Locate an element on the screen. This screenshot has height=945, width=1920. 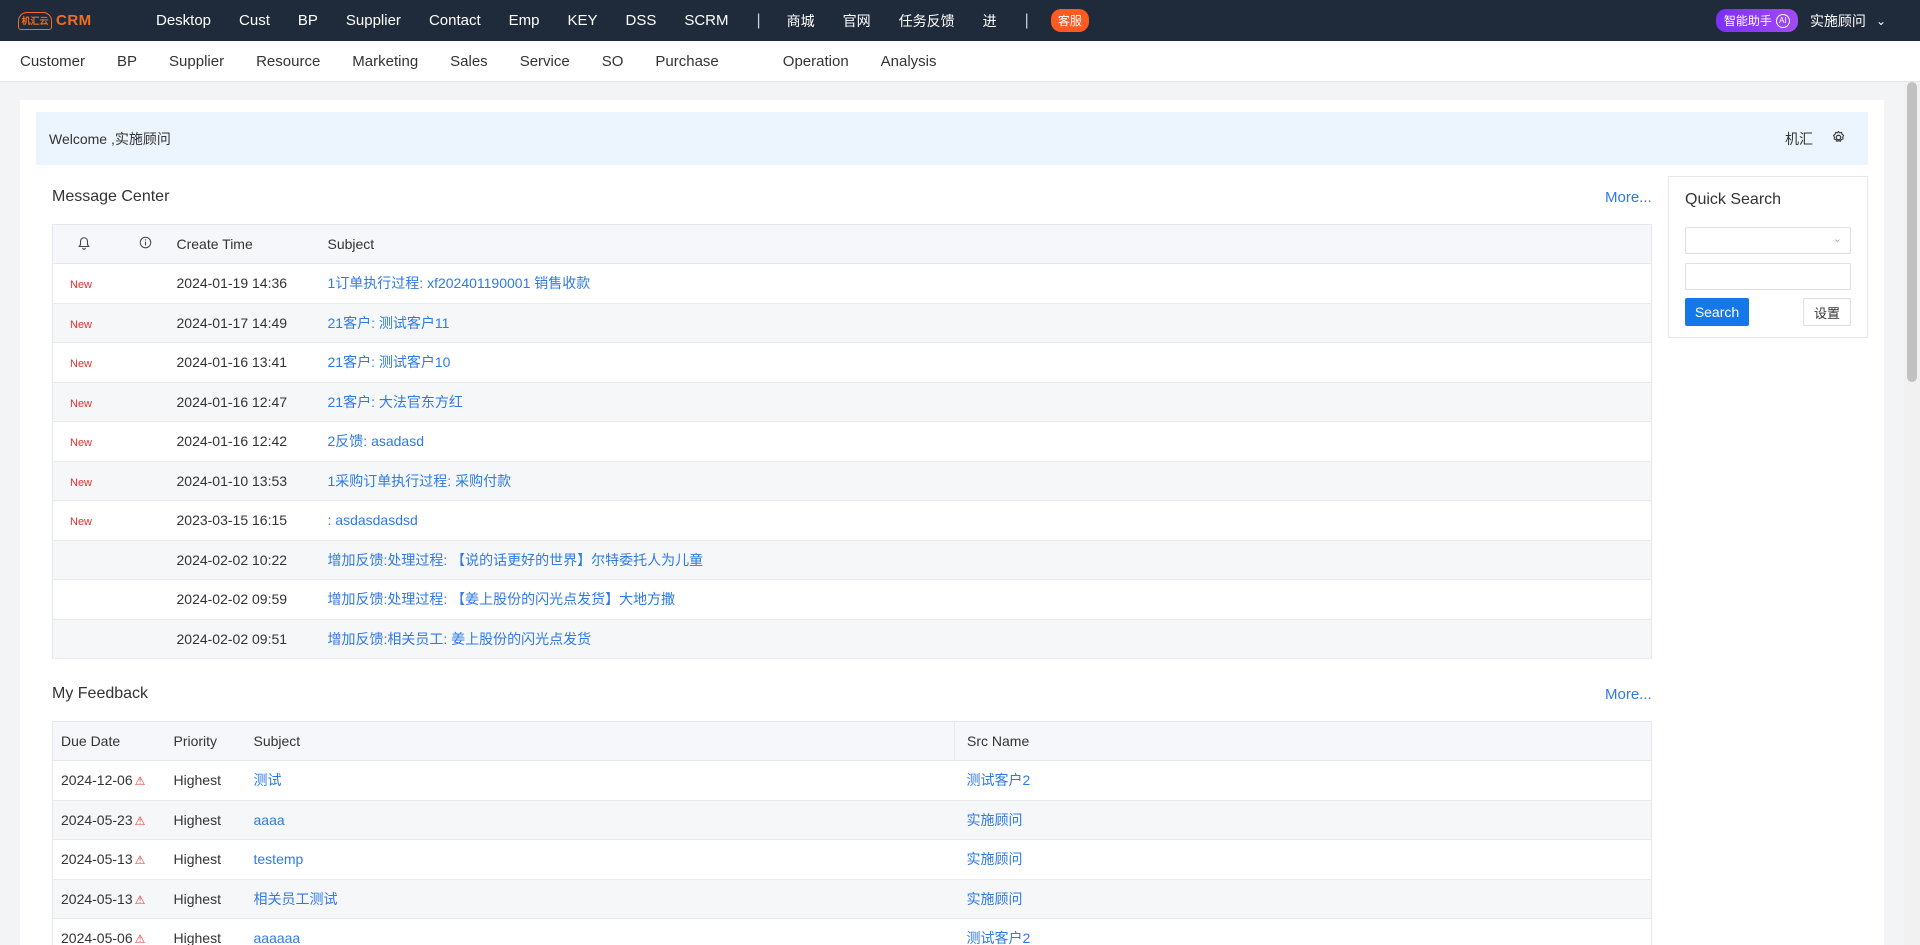
message-subject-link: 21客户: 大法官东方红 is located at coordinates (395, 402).